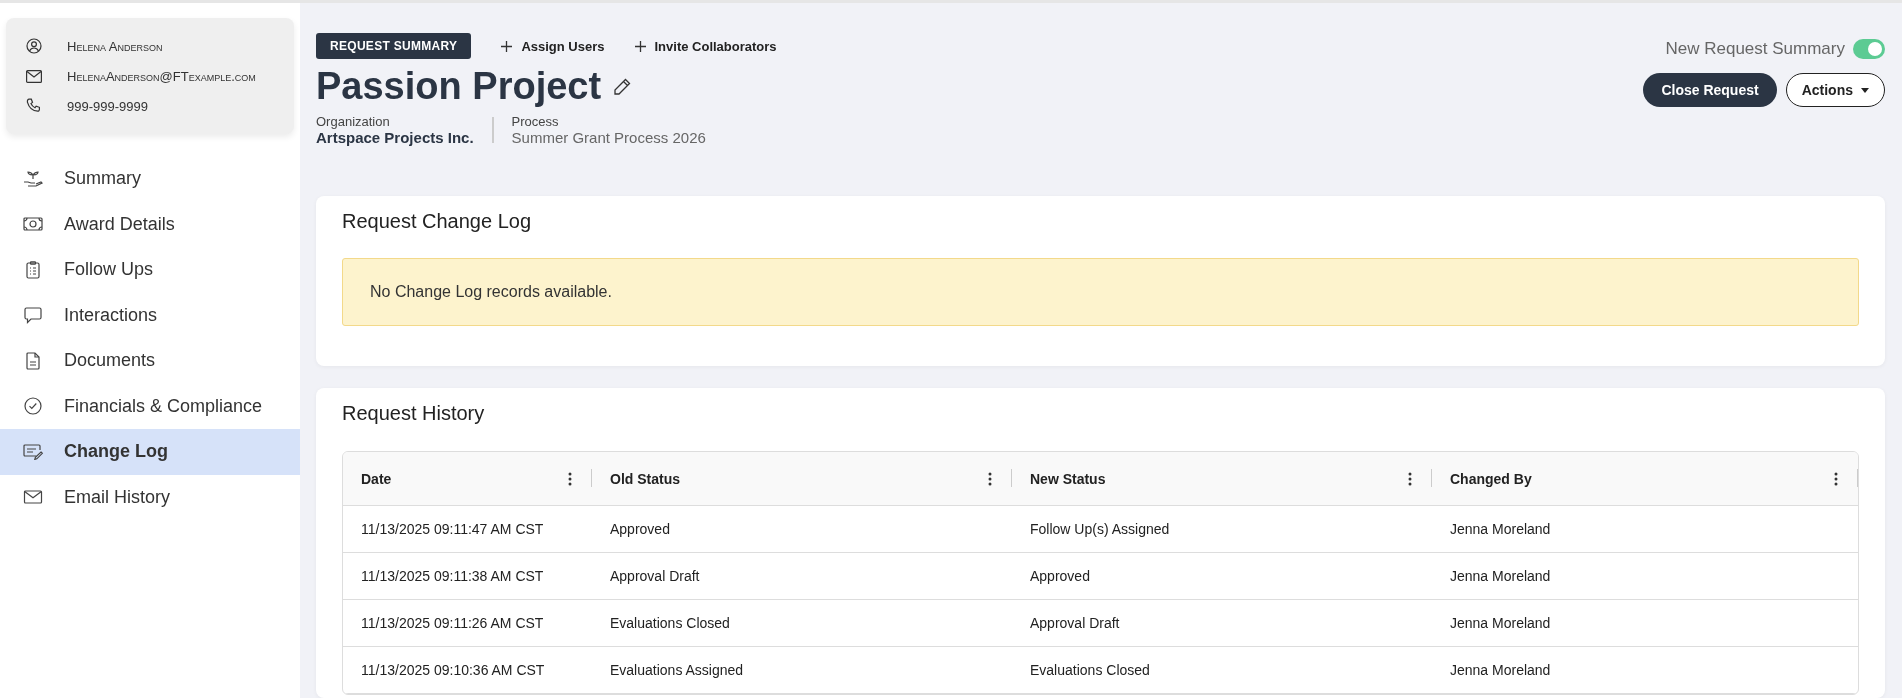 This screenshot has width=1902, height=698. Describe the element at coordinates (1755, 49) in the screenshot. I see `toggle-label: New Request Summary` at that location.